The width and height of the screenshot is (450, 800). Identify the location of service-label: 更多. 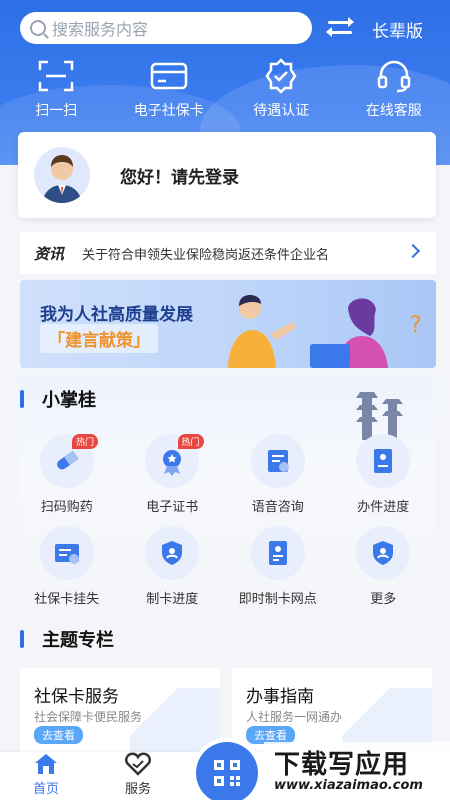
(383, 599).